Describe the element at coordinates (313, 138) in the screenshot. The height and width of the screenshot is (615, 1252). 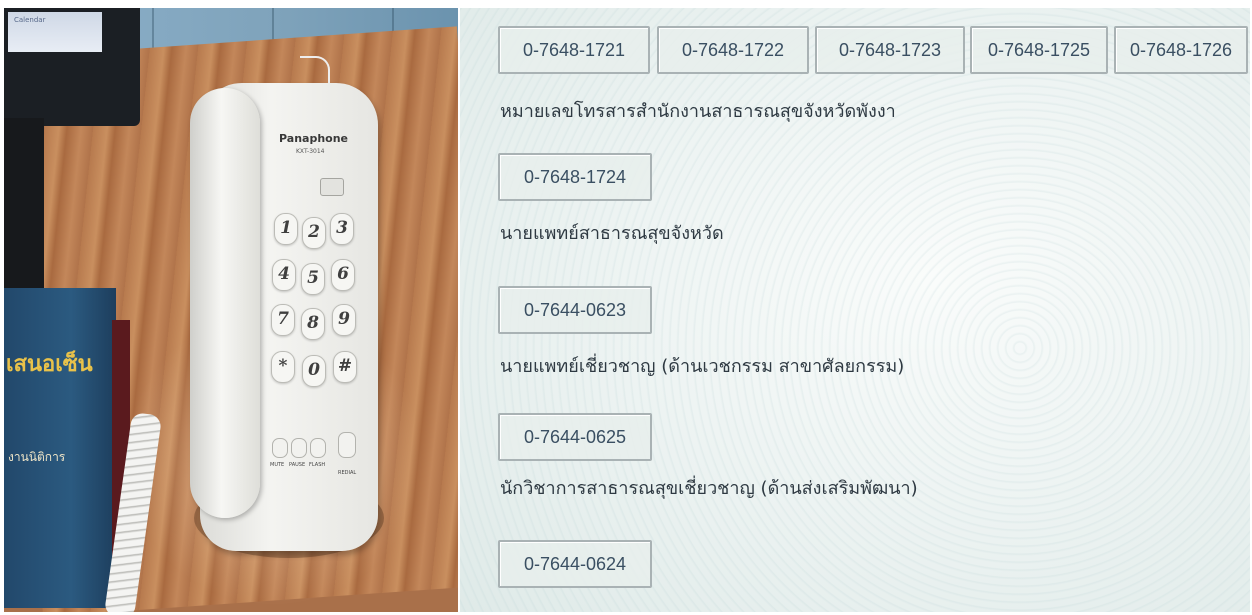
I see `phone-brand: Panaphone` at that location.